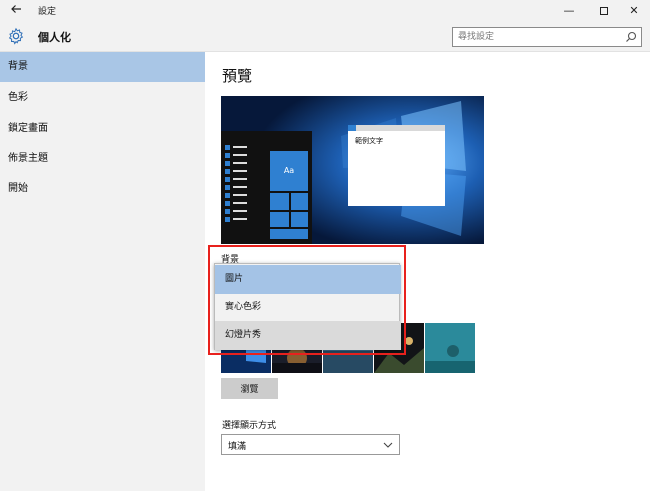  I want to click on close-button: ✕, so click(634, 11).